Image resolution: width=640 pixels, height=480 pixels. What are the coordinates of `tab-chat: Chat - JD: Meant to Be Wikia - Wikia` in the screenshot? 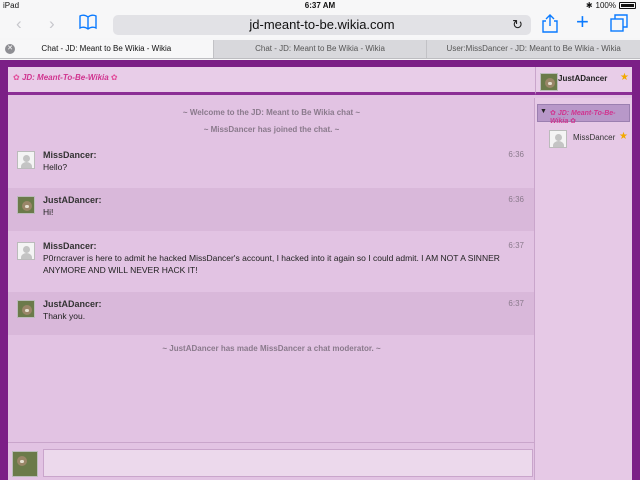 It's located at (319, 49).